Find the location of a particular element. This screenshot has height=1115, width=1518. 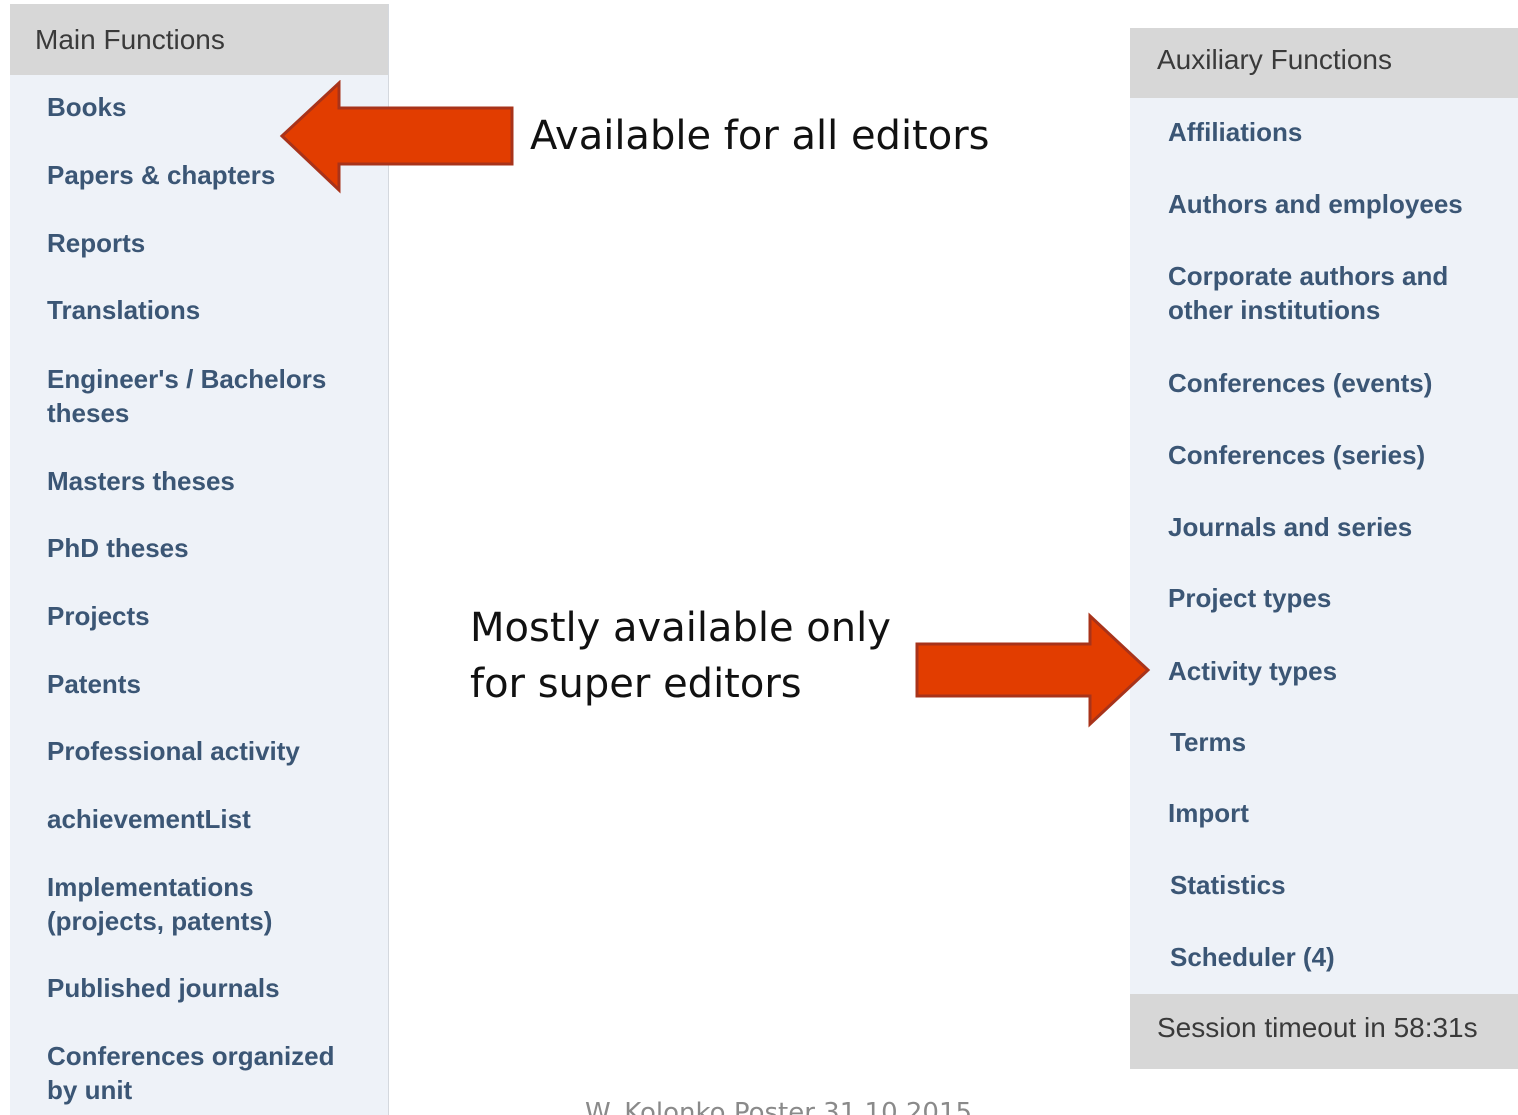

menu-item-conferences-events: Conferences (events) is located at coordinates (1300, 383).